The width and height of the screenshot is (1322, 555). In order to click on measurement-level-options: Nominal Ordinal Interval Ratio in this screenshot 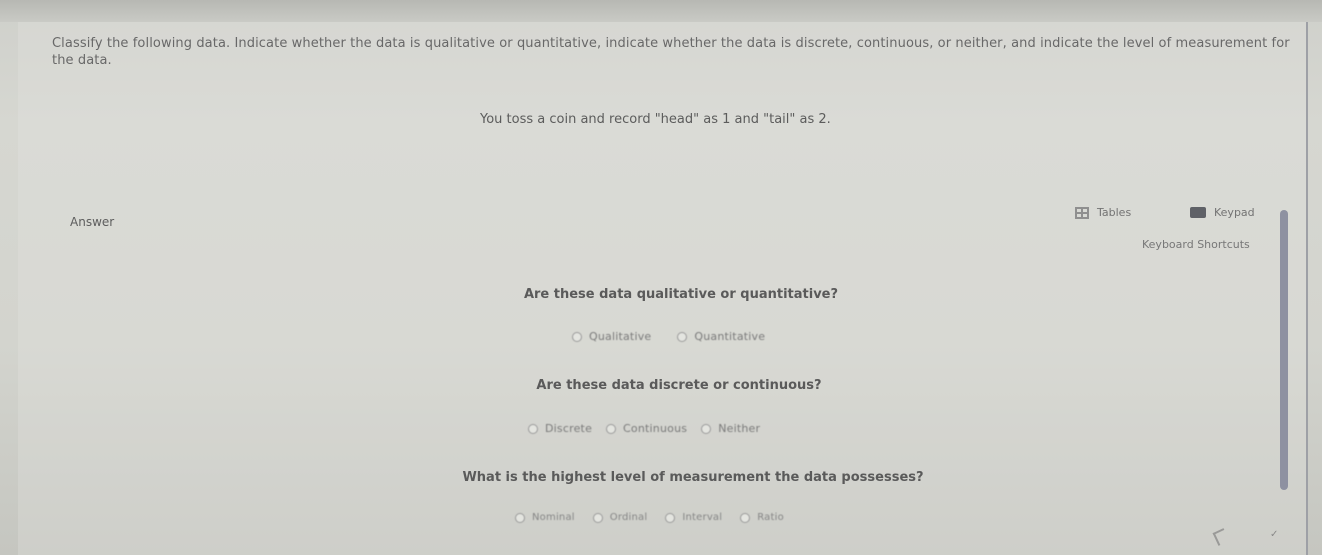, I will do `click(649, 517)`.